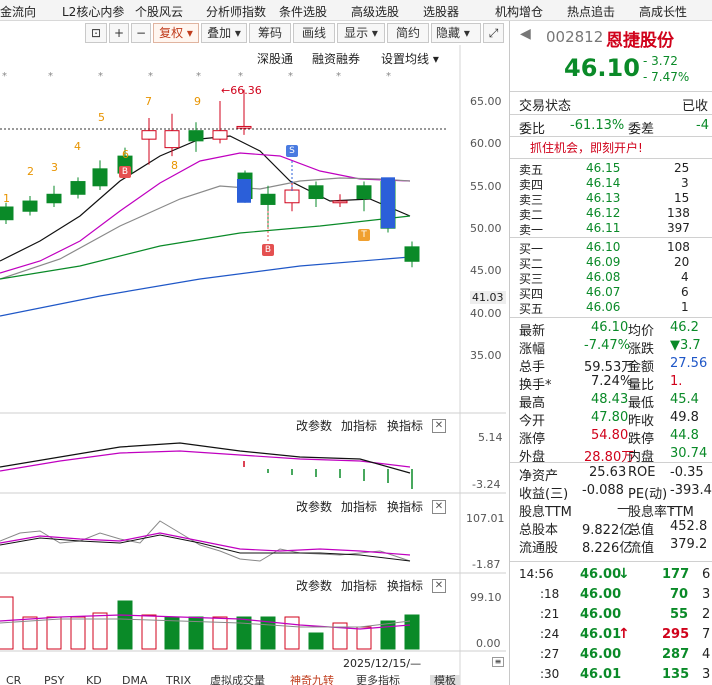  I want to click on menu-item-hotspot: 热点追击, so click(591, 11).